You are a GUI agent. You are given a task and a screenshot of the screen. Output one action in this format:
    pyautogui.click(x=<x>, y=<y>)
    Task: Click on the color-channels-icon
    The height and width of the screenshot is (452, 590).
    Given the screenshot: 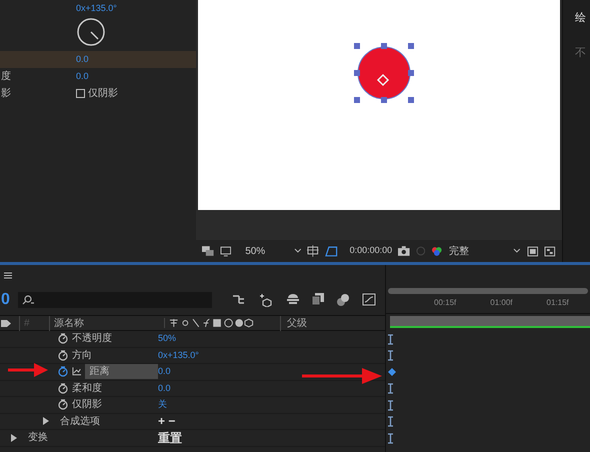 What is the action you would take?
    pyautogui.click(x=437, y=251)
    